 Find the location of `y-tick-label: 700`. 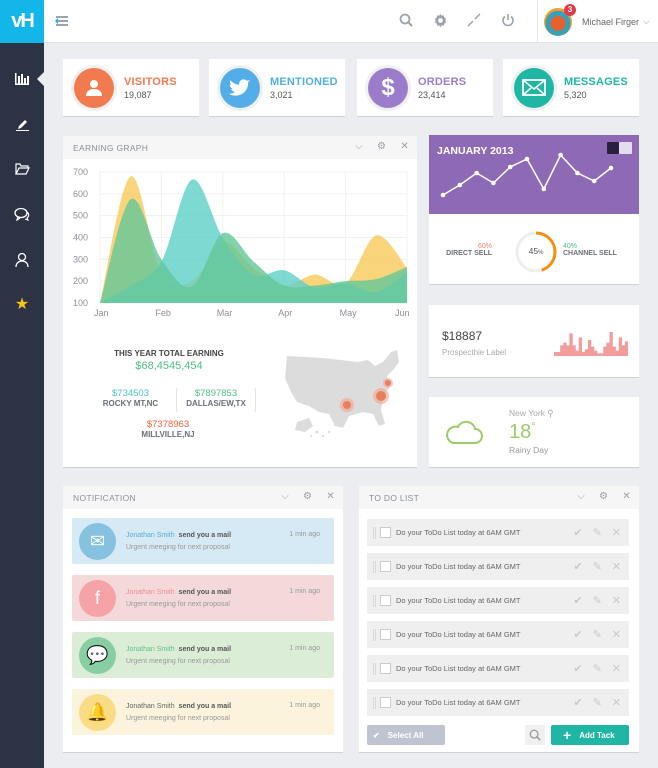

y-tick-label: 700 is located at coordinates (80, 172).